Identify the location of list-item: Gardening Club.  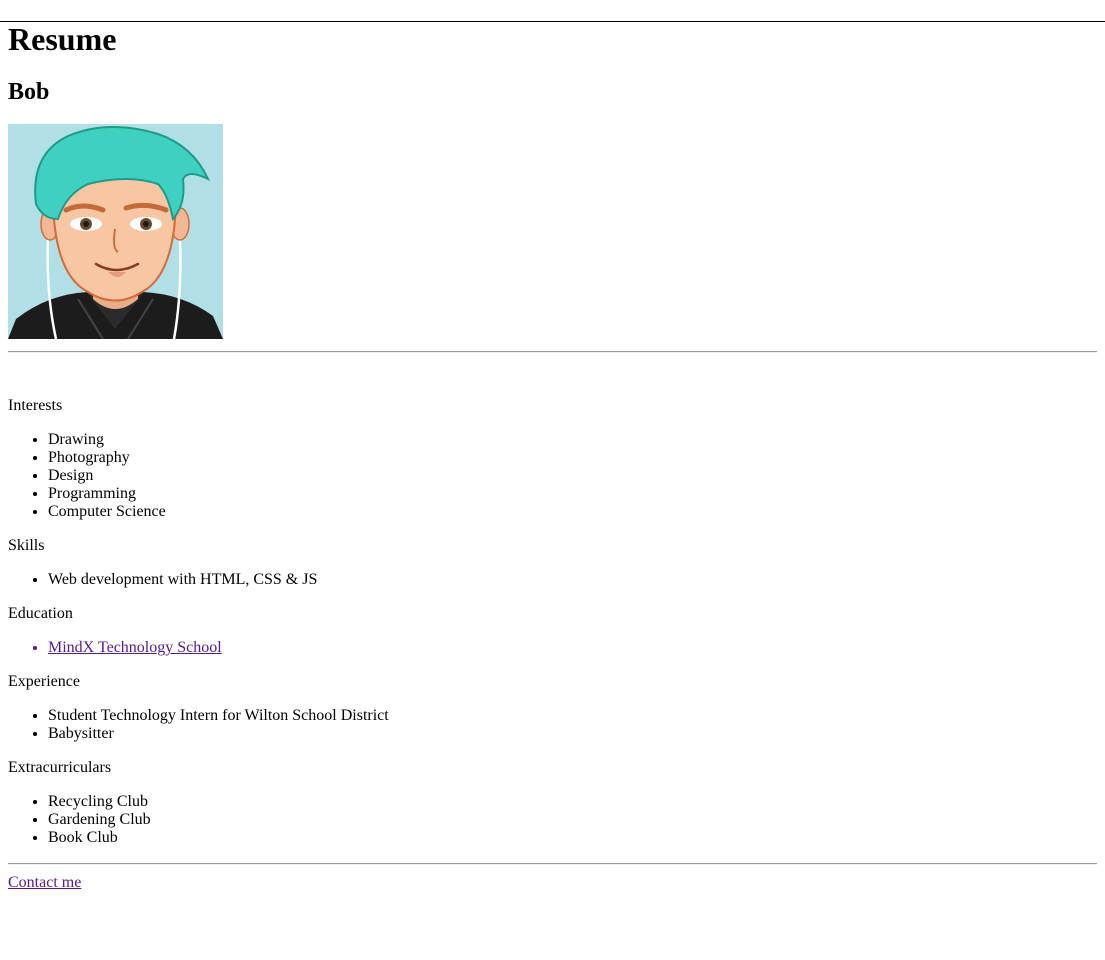
(572, 820).